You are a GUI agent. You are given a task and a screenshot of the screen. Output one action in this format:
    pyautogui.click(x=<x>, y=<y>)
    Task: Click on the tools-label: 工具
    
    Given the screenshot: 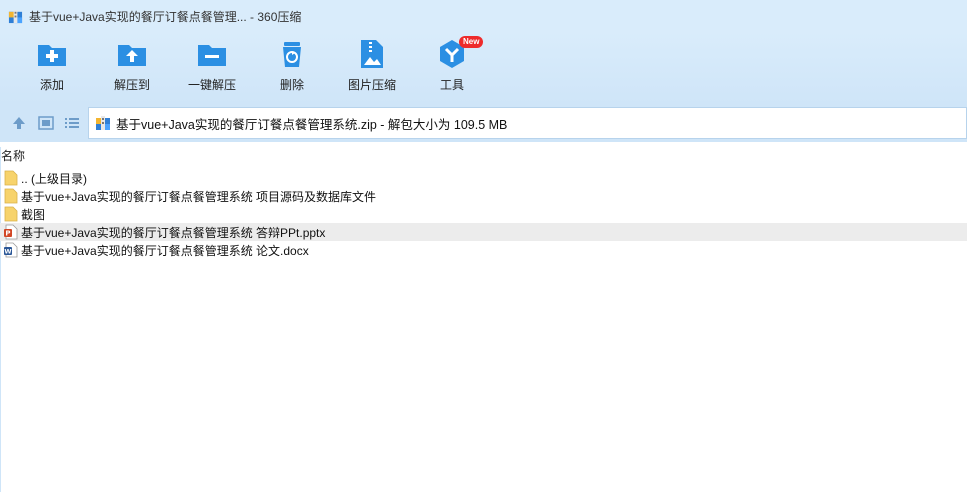 What is the action you would take?
    pyautogui.click(x=451, y=85)
    